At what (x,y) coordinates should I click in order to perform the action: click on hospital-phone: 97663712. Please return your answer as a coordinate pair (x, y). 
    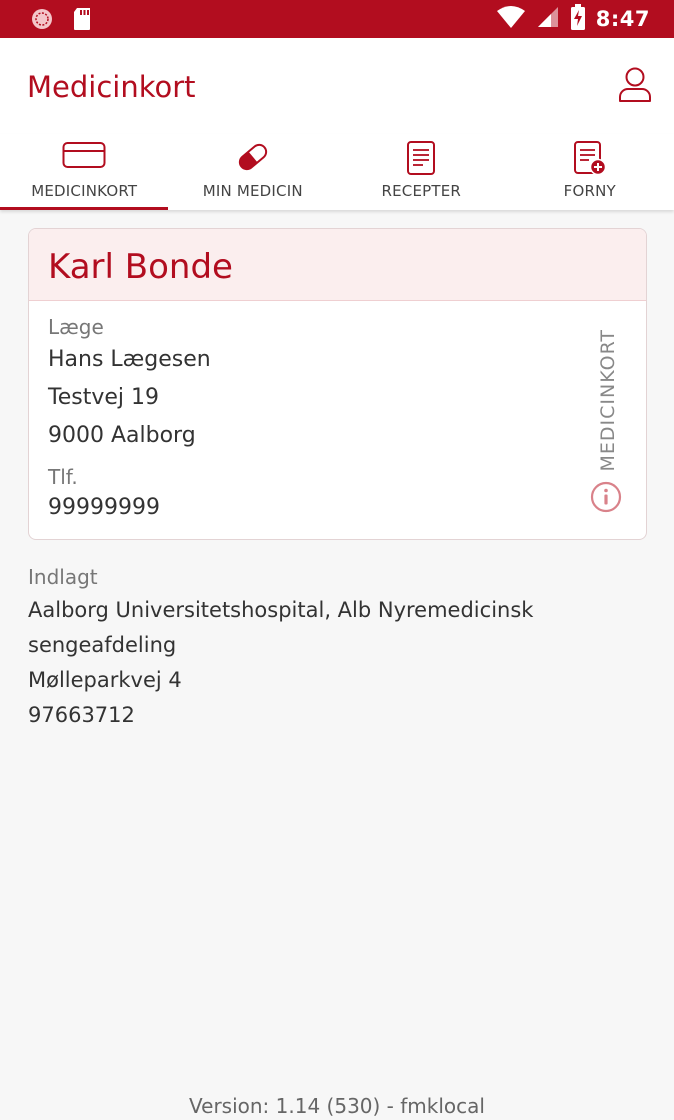
    Looking at the image, I should click on (81, 715).